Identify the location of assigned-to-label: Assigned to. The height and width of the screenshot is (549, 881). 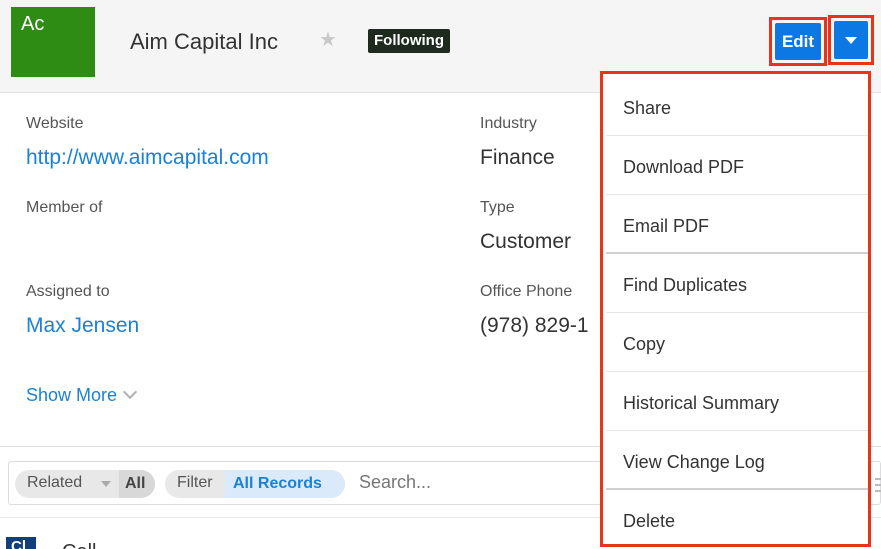
(68, 291).